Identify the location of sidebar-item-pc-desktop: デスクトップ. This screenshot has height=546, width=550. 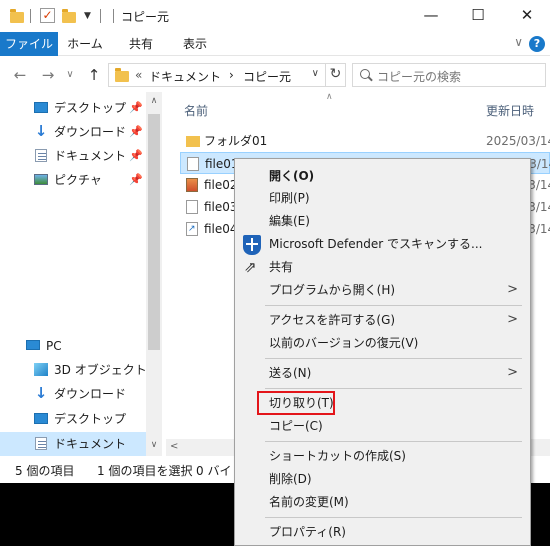
(73, 419).